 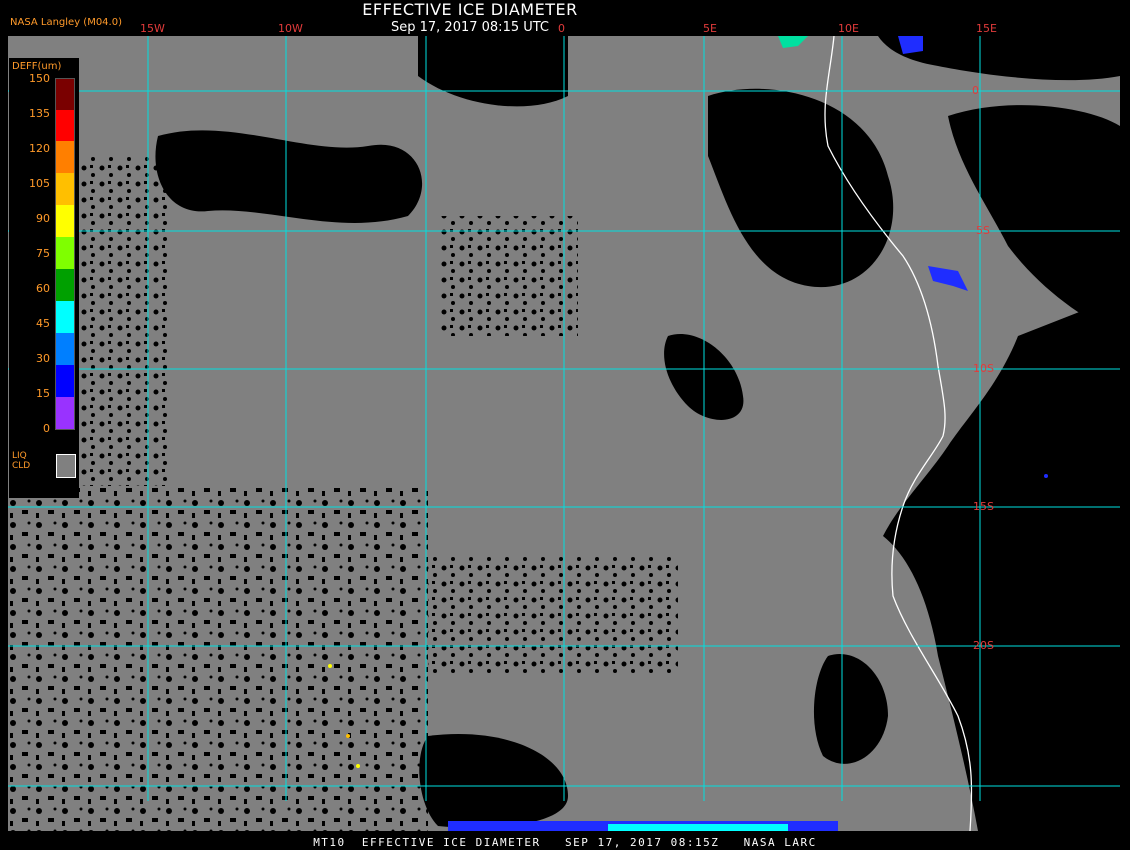 What do you see at coordinates (561, 28) in the screenshot?
I see `lon-label-0: 0` at bounding box center [561, 28].